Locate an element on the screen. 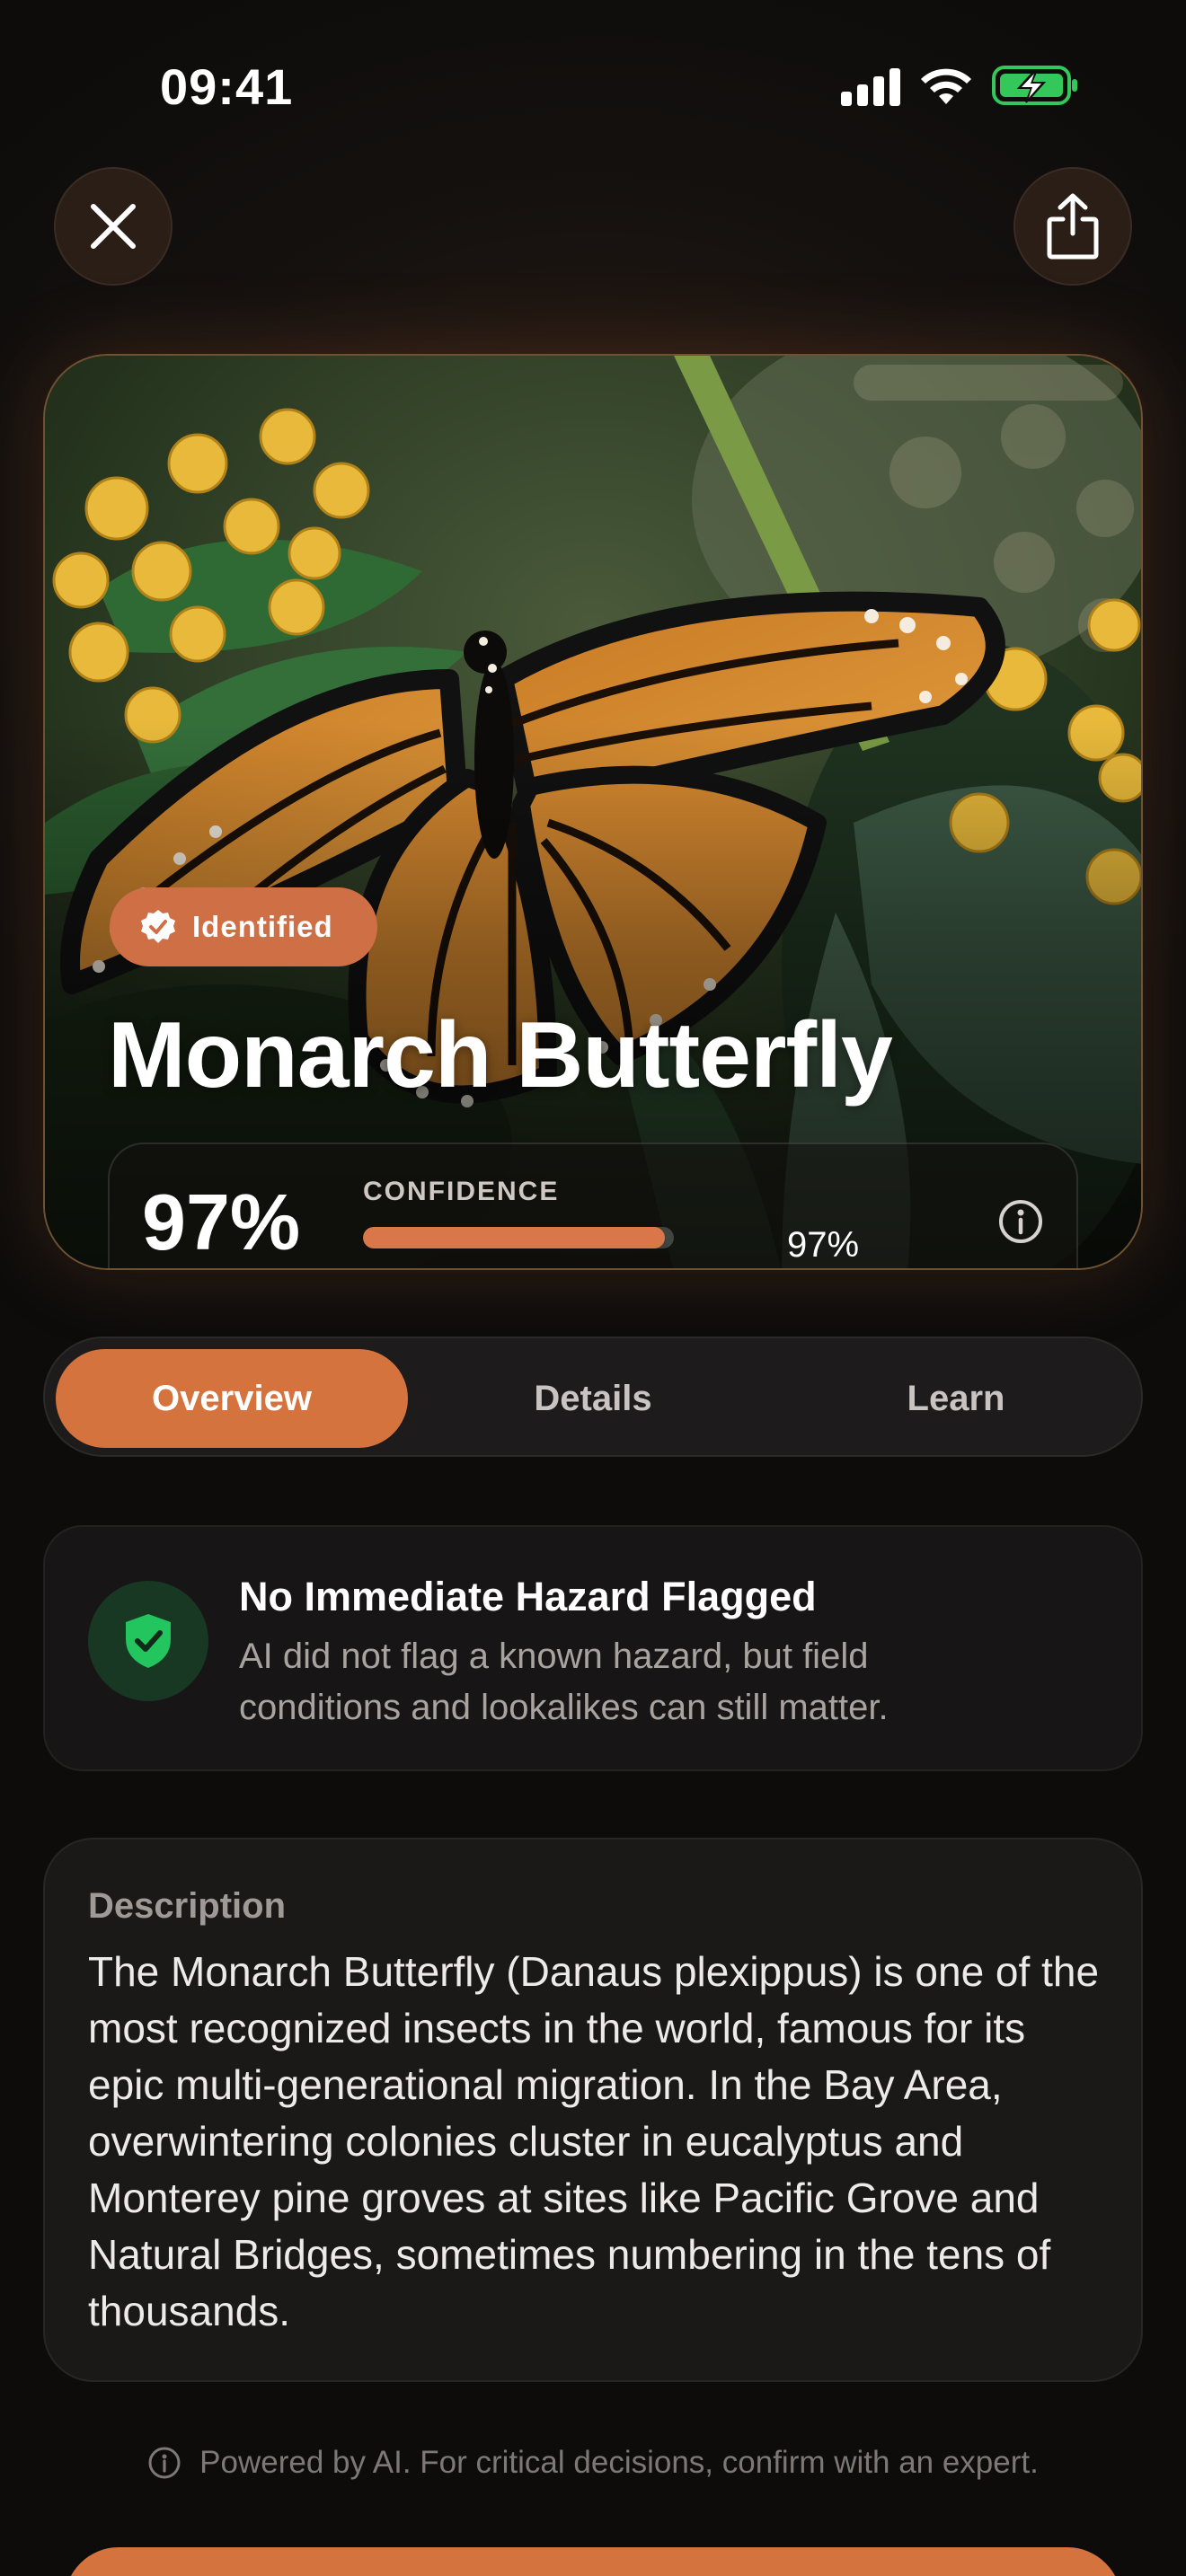  confidence-label: CONFIDENCE is located at coordinates (461, 1191).